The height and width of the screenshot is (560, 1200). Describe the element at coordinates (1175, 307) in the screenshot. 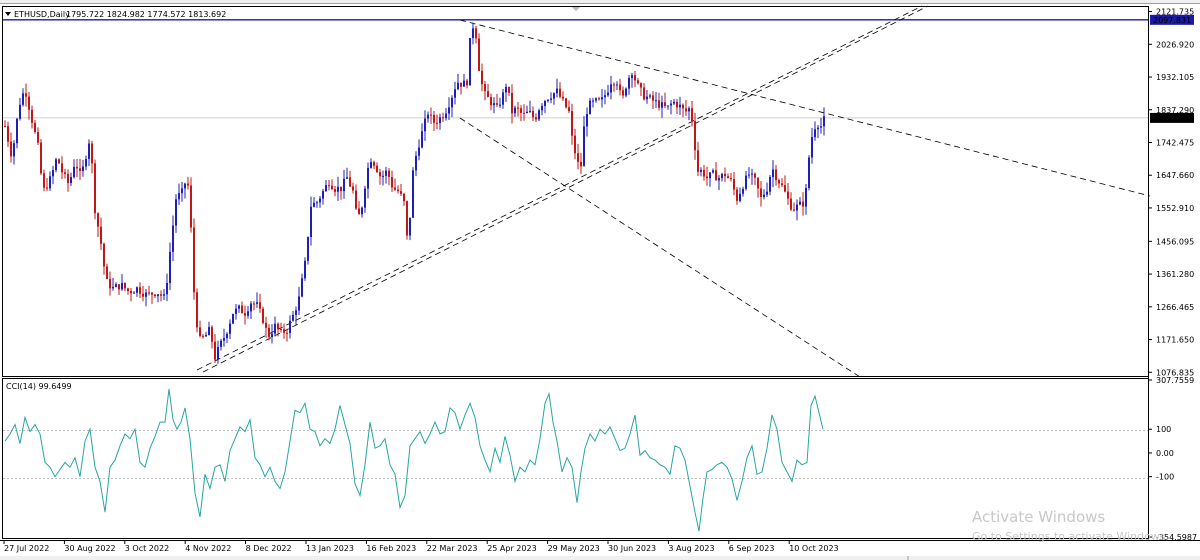

I see `price-tick-label: 1266.465` at that location.